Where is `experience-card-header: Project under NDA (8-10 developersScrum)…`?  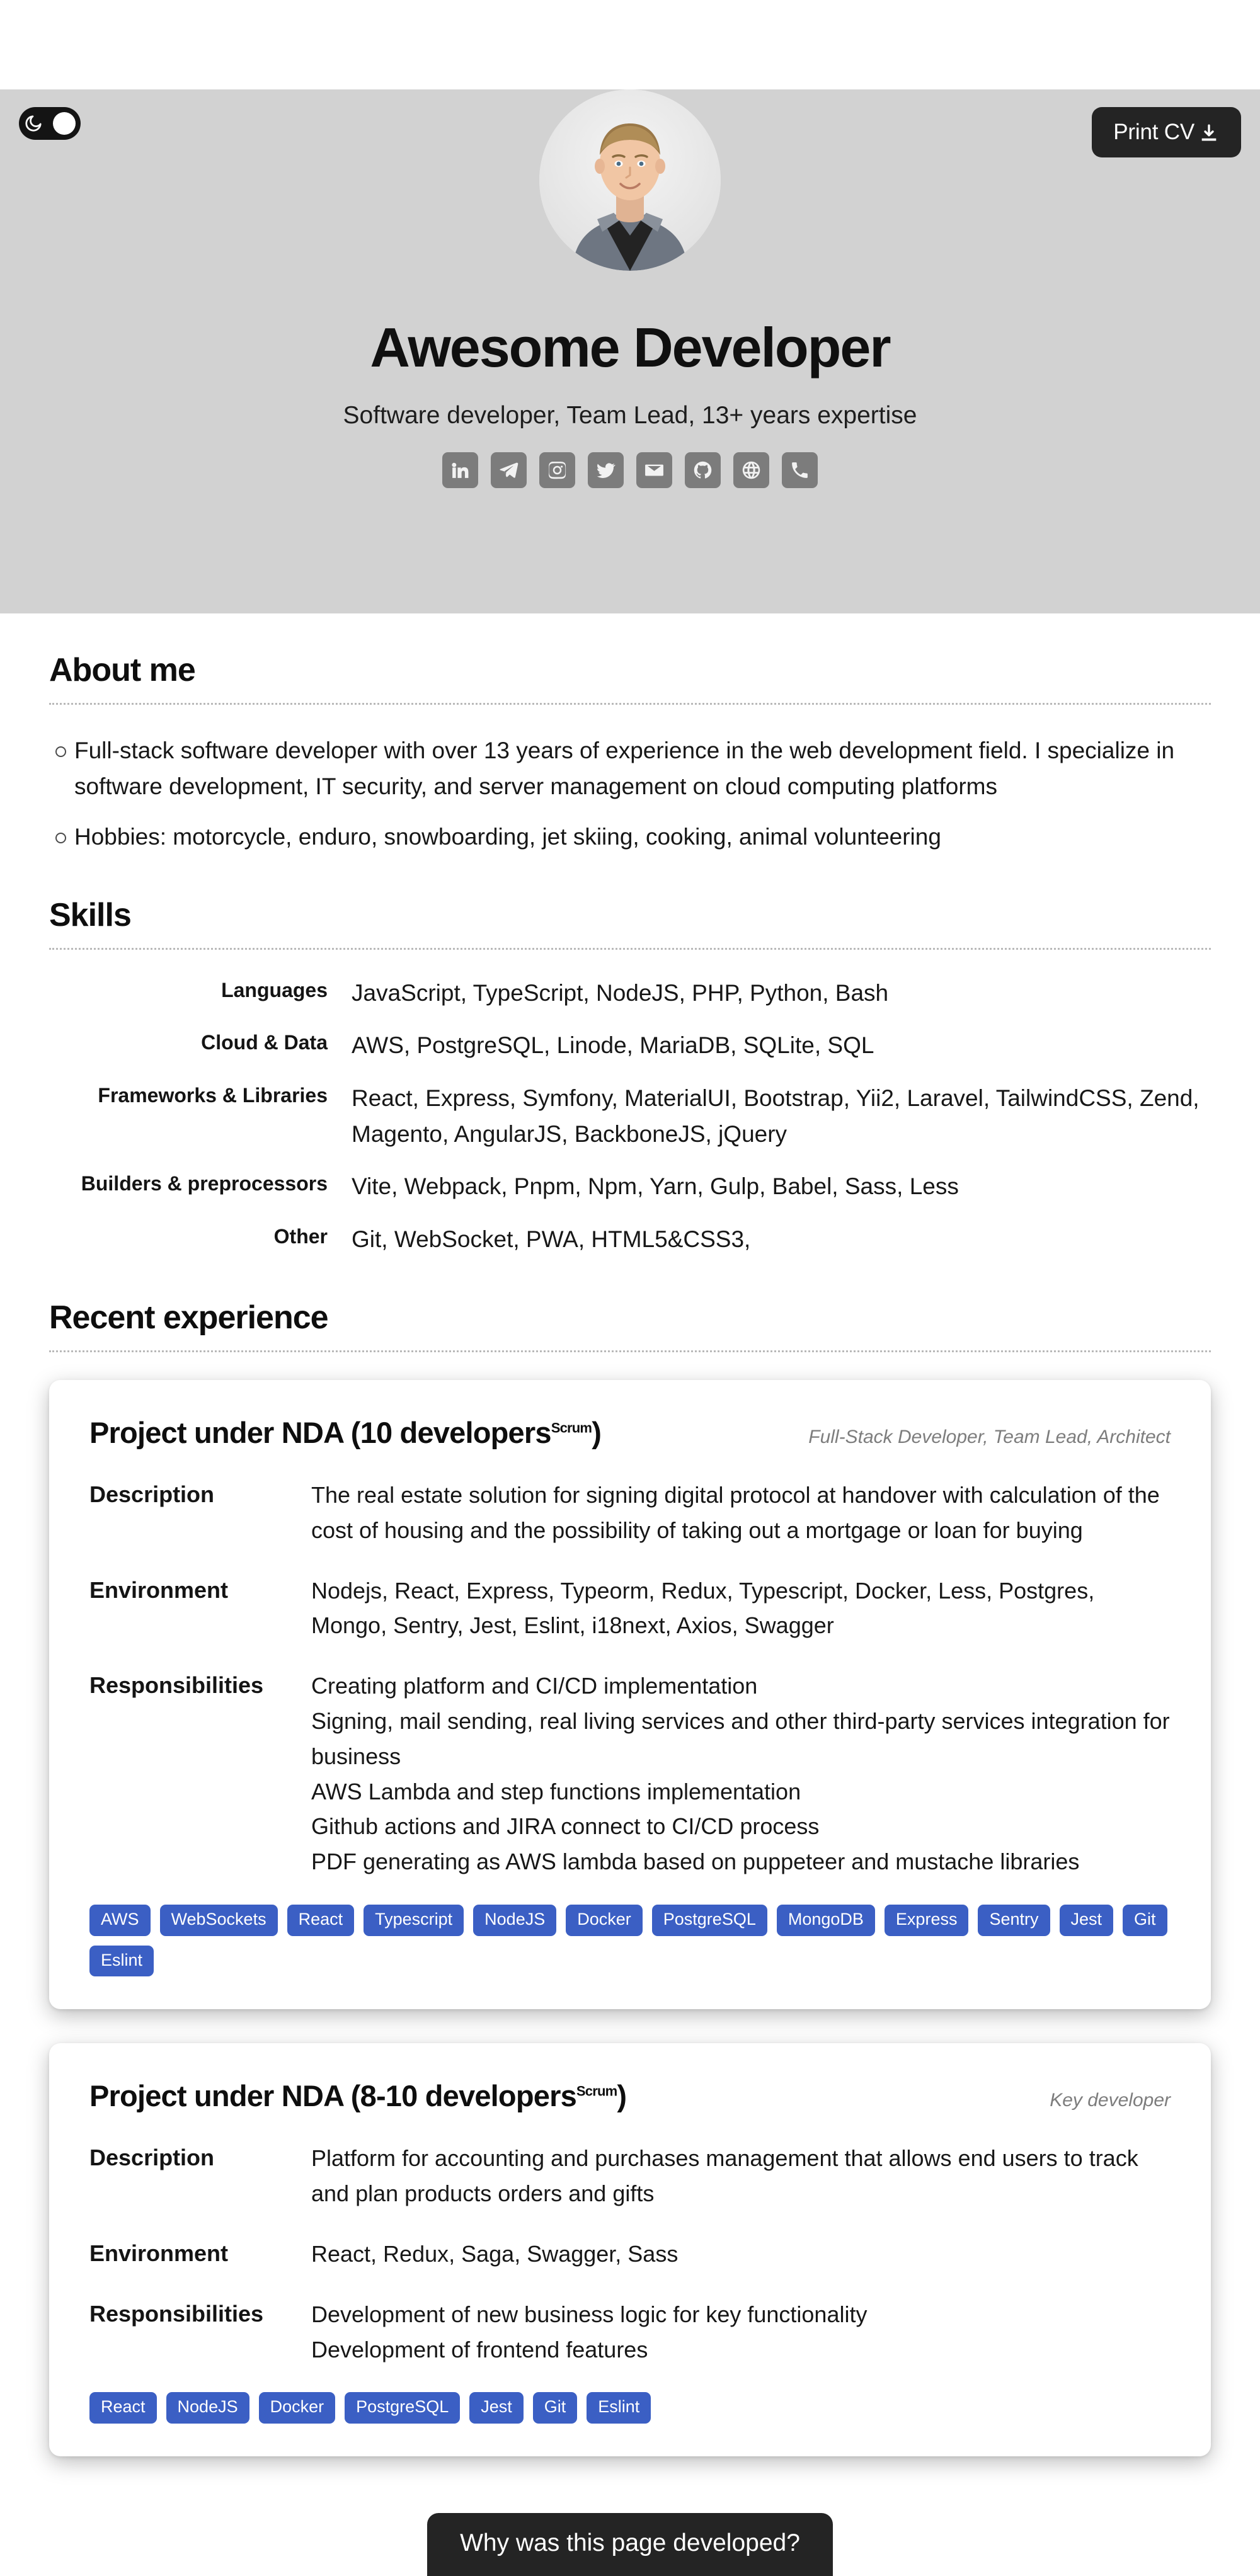
experience-card-header: Project under NDA (8-10 developersScrum)… is located at coordinates (630, 2095).